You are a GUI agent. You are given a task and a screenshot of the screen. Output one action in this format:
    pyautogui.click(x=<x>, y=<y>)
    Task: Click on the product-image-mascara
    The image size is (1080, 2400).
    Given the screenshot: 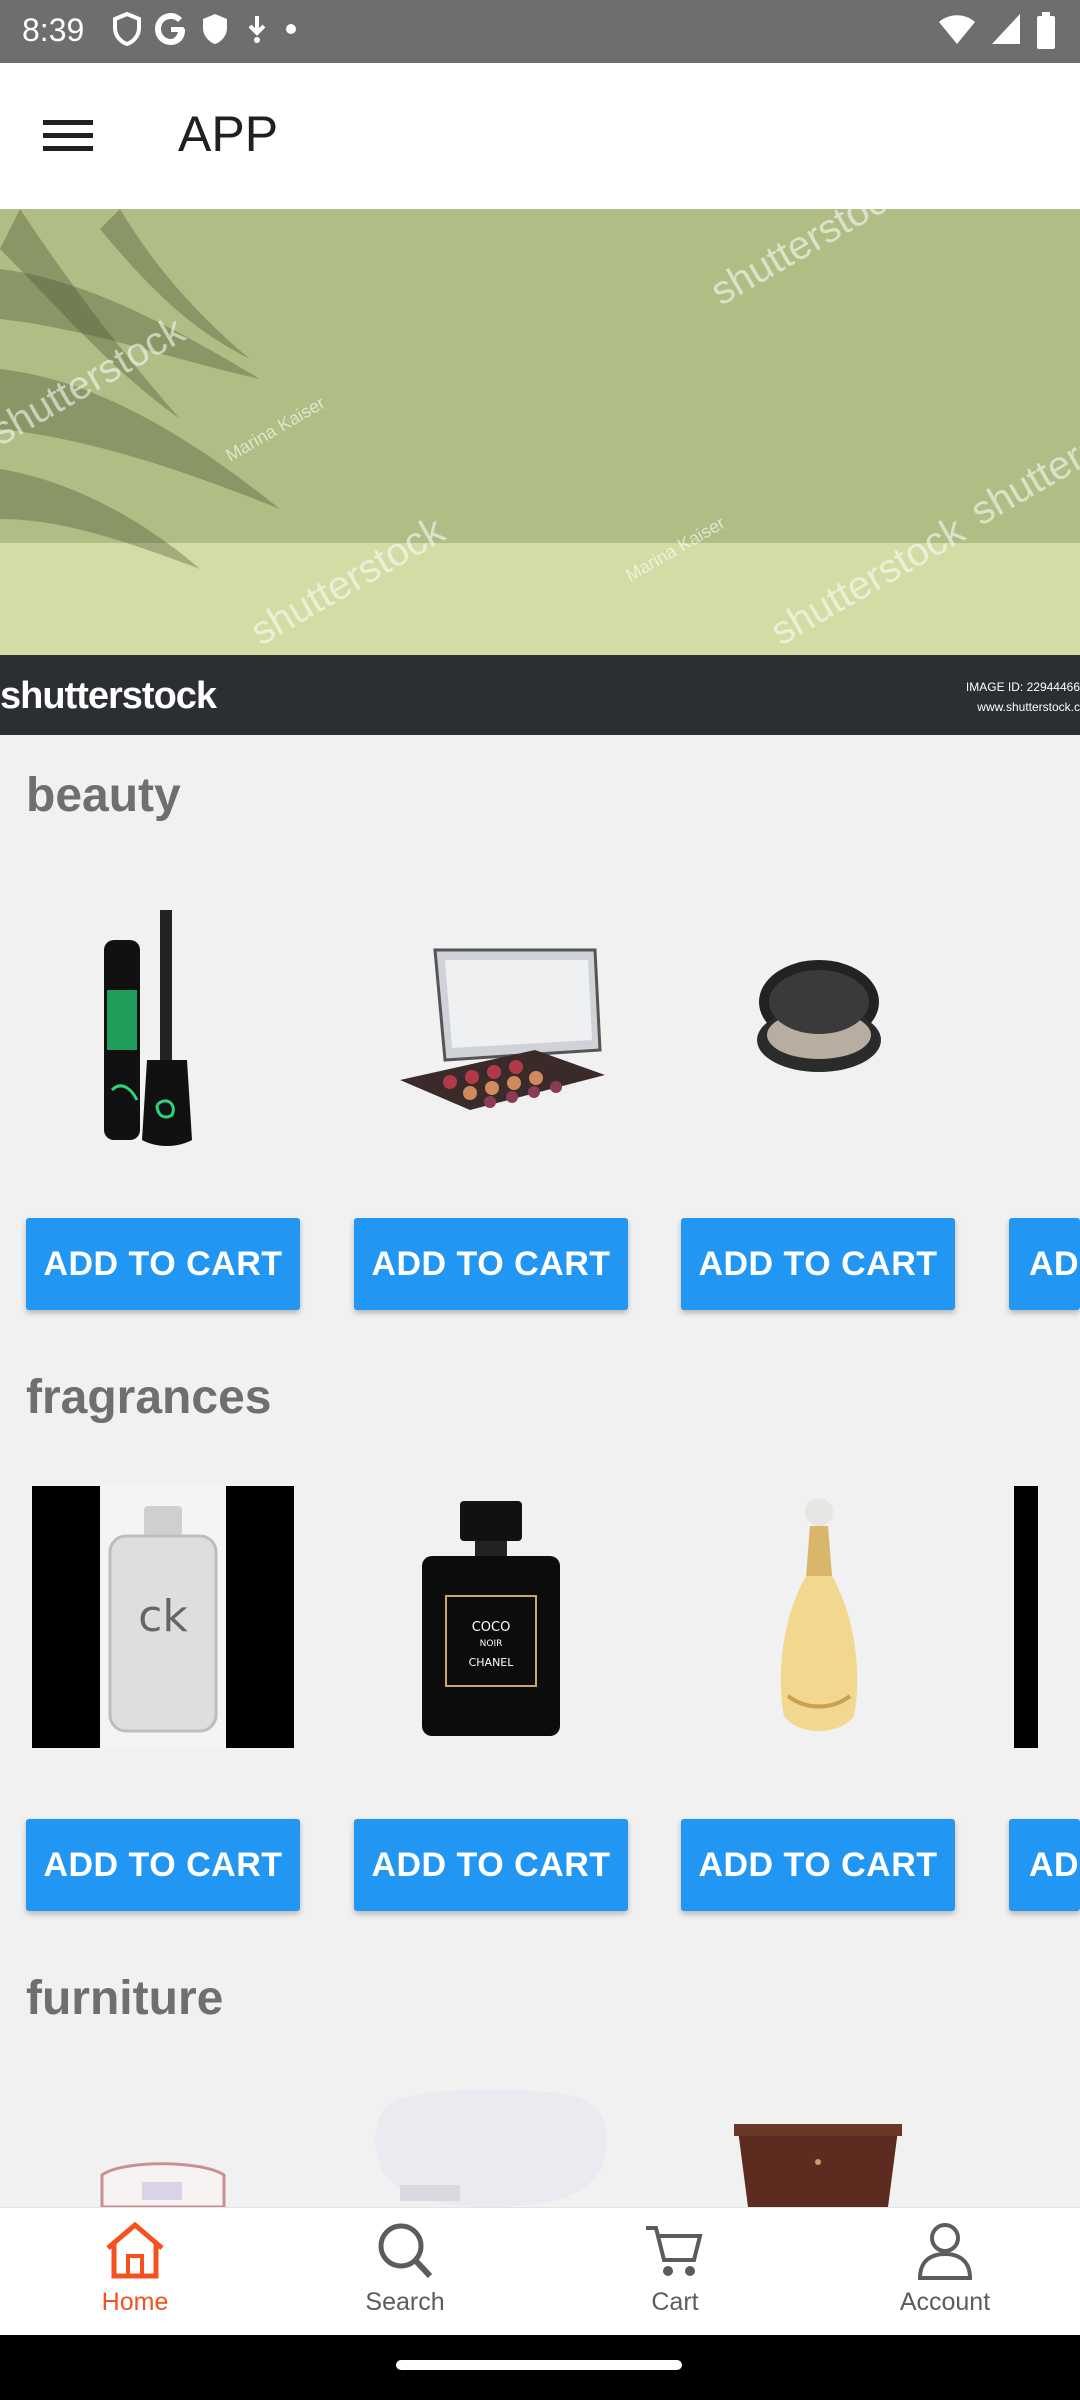 What is the action you would take?
    pyautogui.click(x=163, y=1021)
    